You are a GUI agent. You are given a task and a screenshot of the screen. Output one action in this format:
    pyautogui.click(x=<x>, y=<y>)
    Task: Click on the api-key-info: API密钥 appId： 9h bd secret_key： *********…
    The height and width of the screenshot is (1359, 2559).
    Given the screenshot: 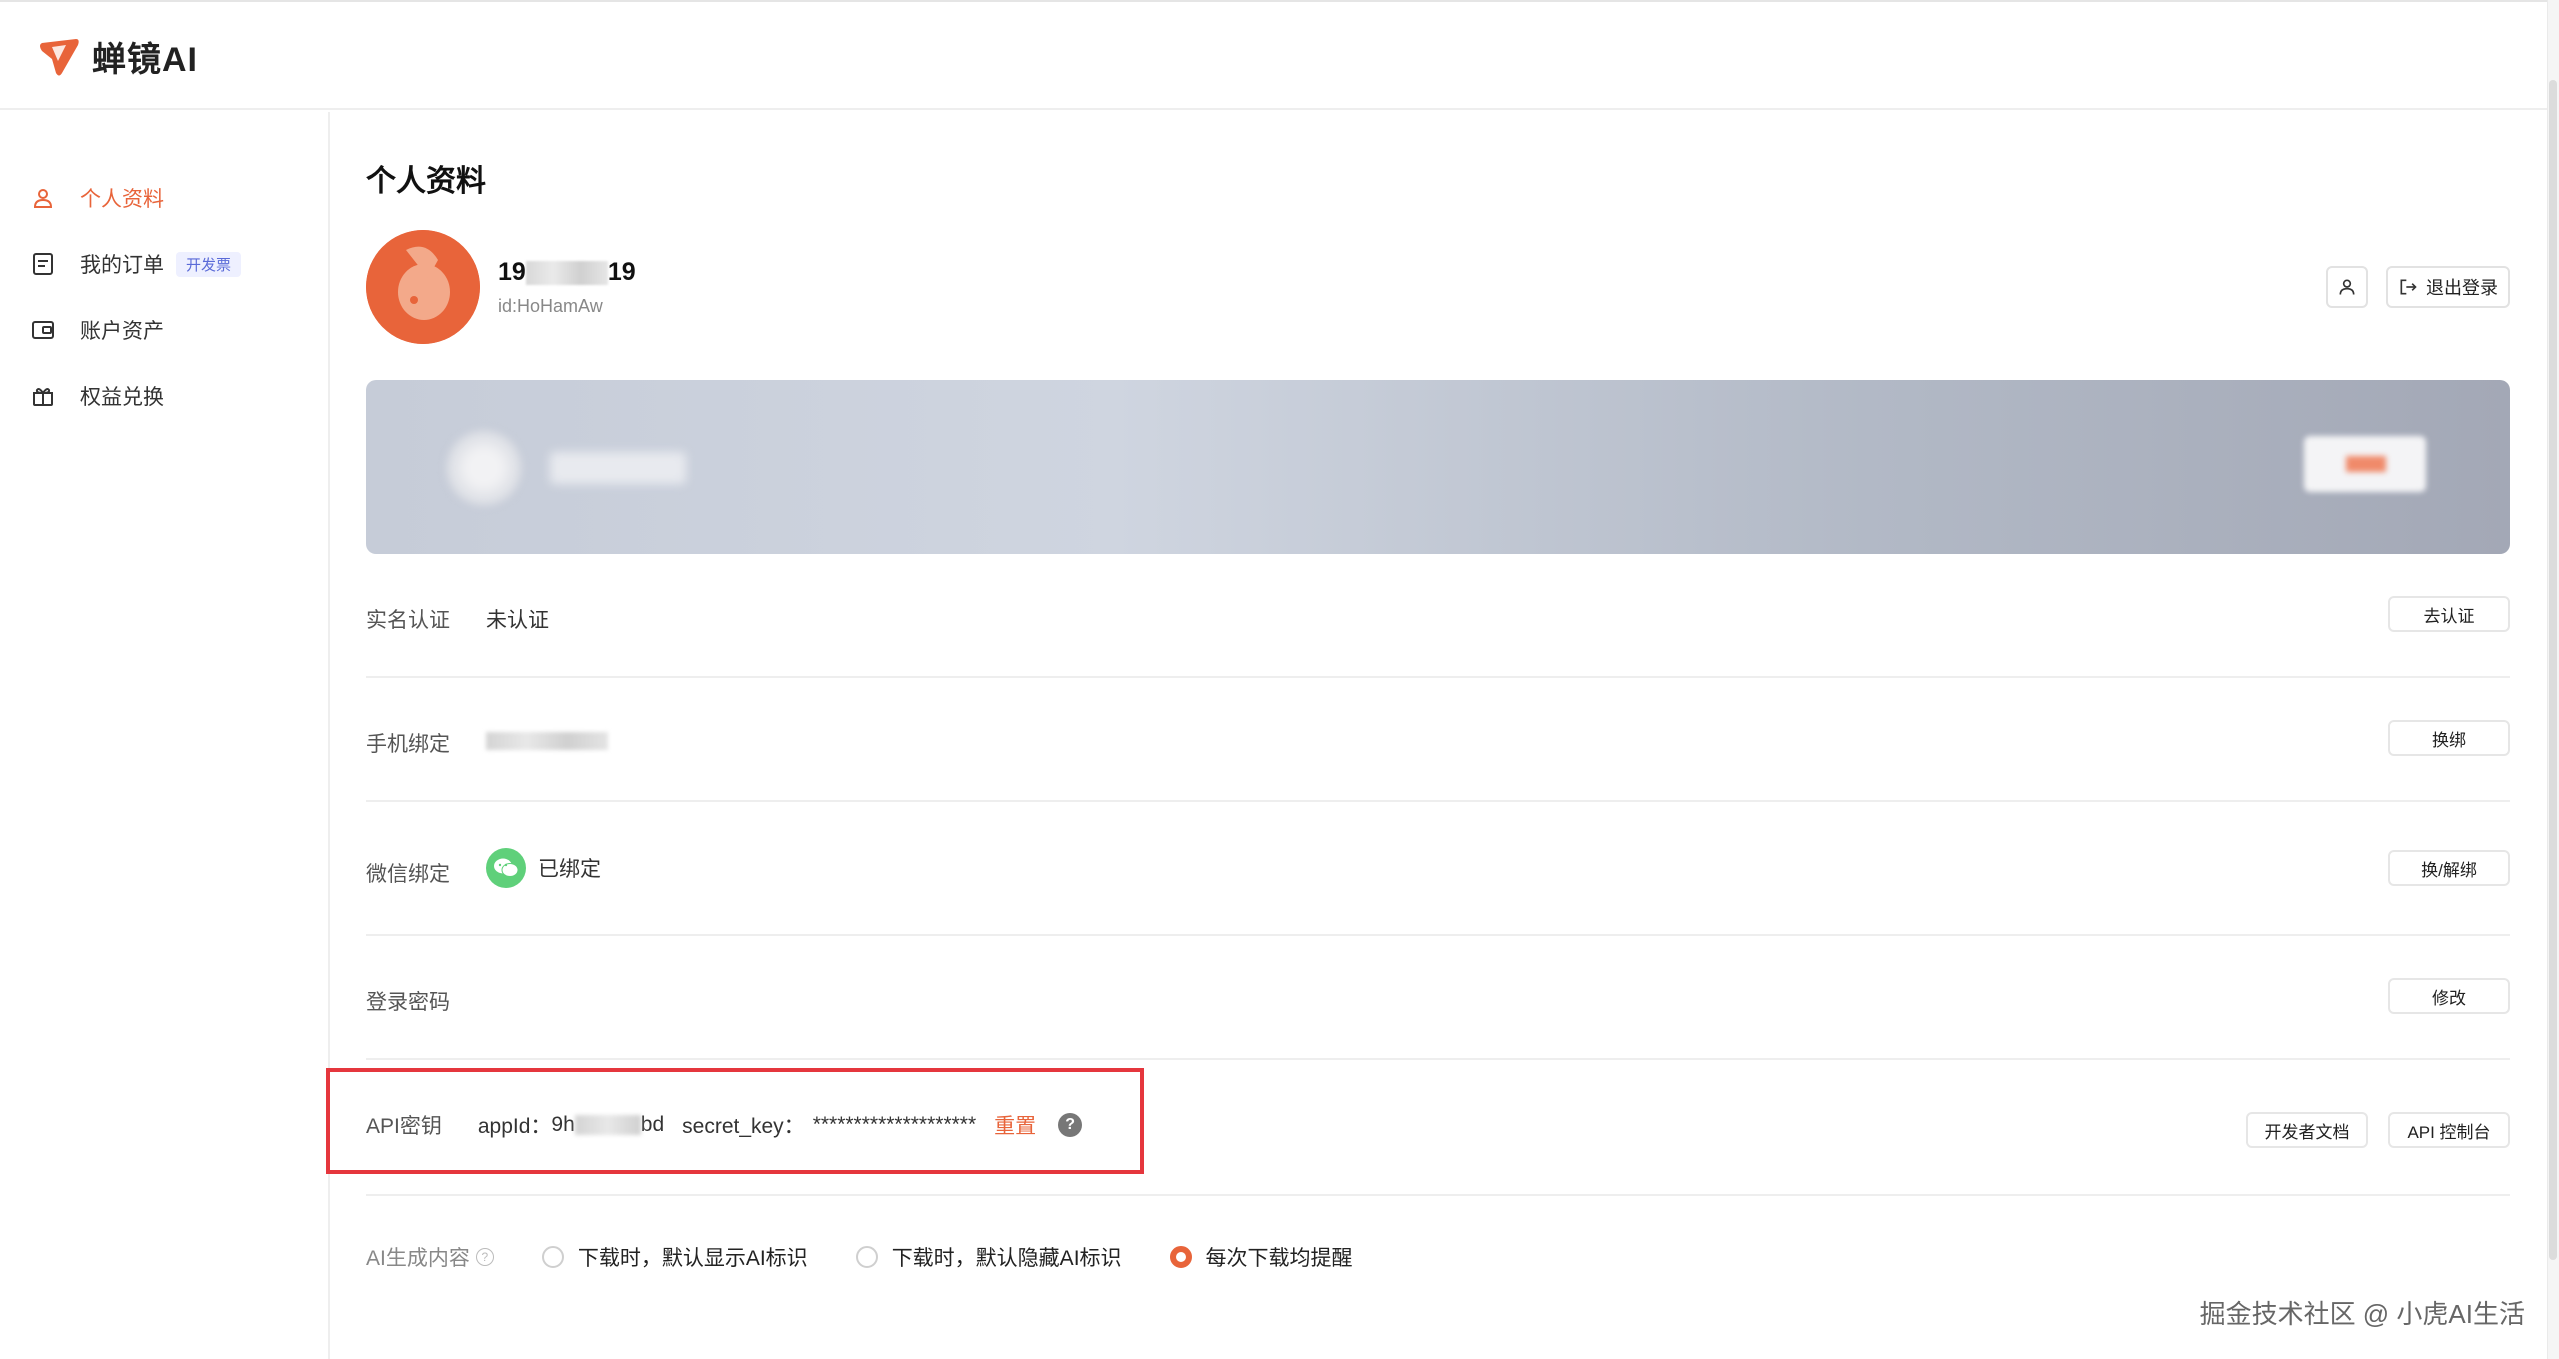 What is the action you would take?
    pyautogui.click(x=724, y=1125)
    